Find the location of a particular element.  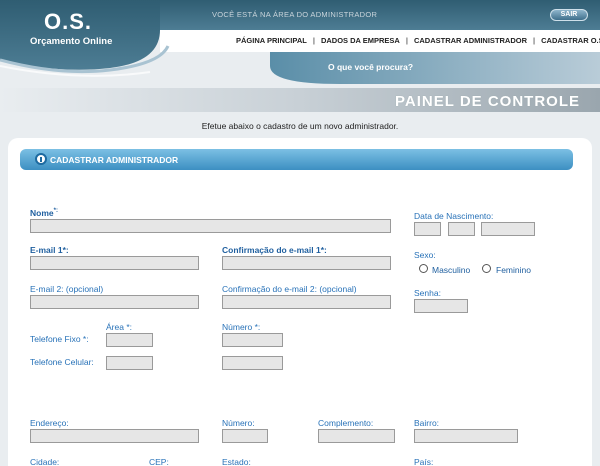

endereco-label: Endereço: is located at coordinates (49, 423).